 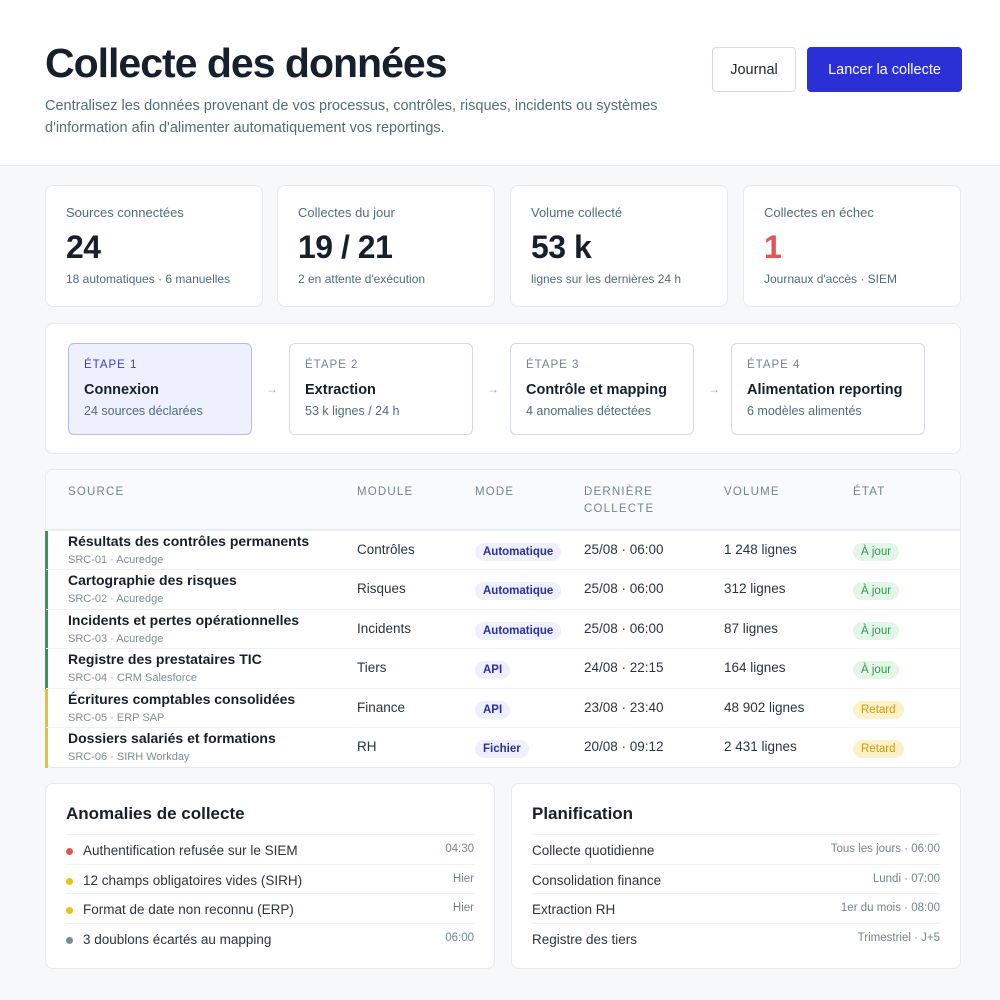 I want to click on mode-badge: Fichier, so click(x=502, y=749).